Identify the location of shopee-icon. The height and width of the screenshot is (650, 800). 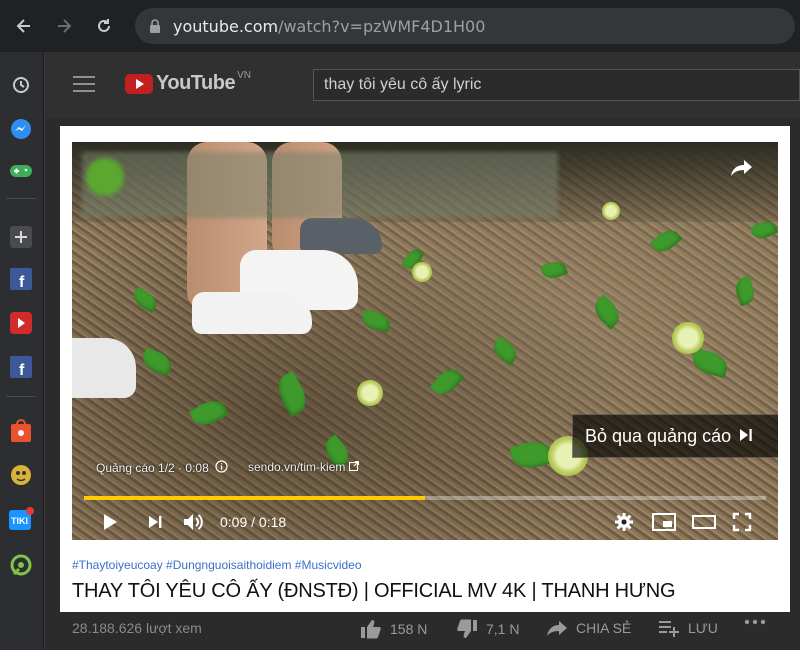
(21, 431).